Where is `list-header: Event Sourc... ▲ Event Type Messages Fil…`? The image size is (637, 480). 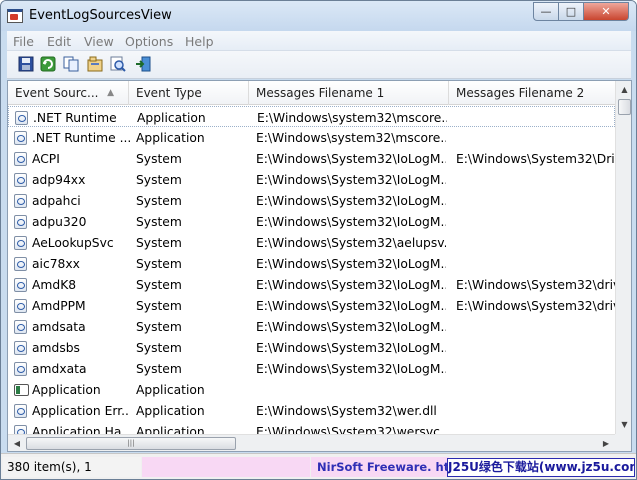
list-header: Event Sourc... ▲ Event Type Messages Fil… is located at coordinates (311, 93).